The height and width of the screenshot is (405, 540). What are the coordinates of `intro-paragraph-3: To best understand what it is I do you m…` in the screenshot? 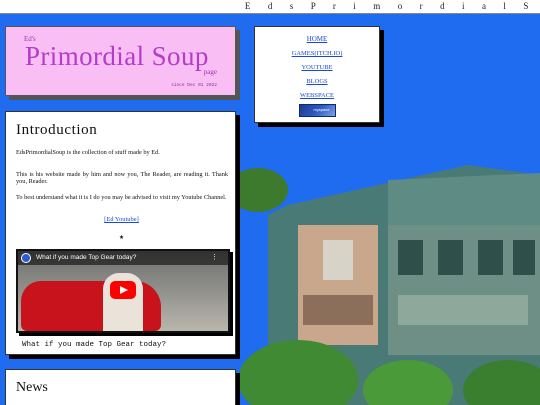 It's located at (121, 197).